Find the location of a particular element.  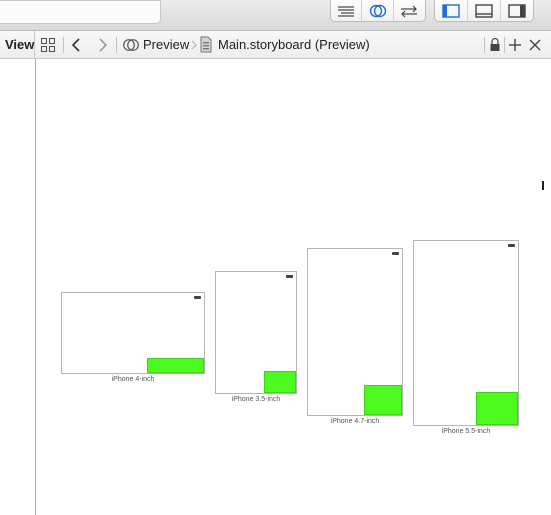

device-label: iPhone 4.7-inch is located at coordinates (355, 421).